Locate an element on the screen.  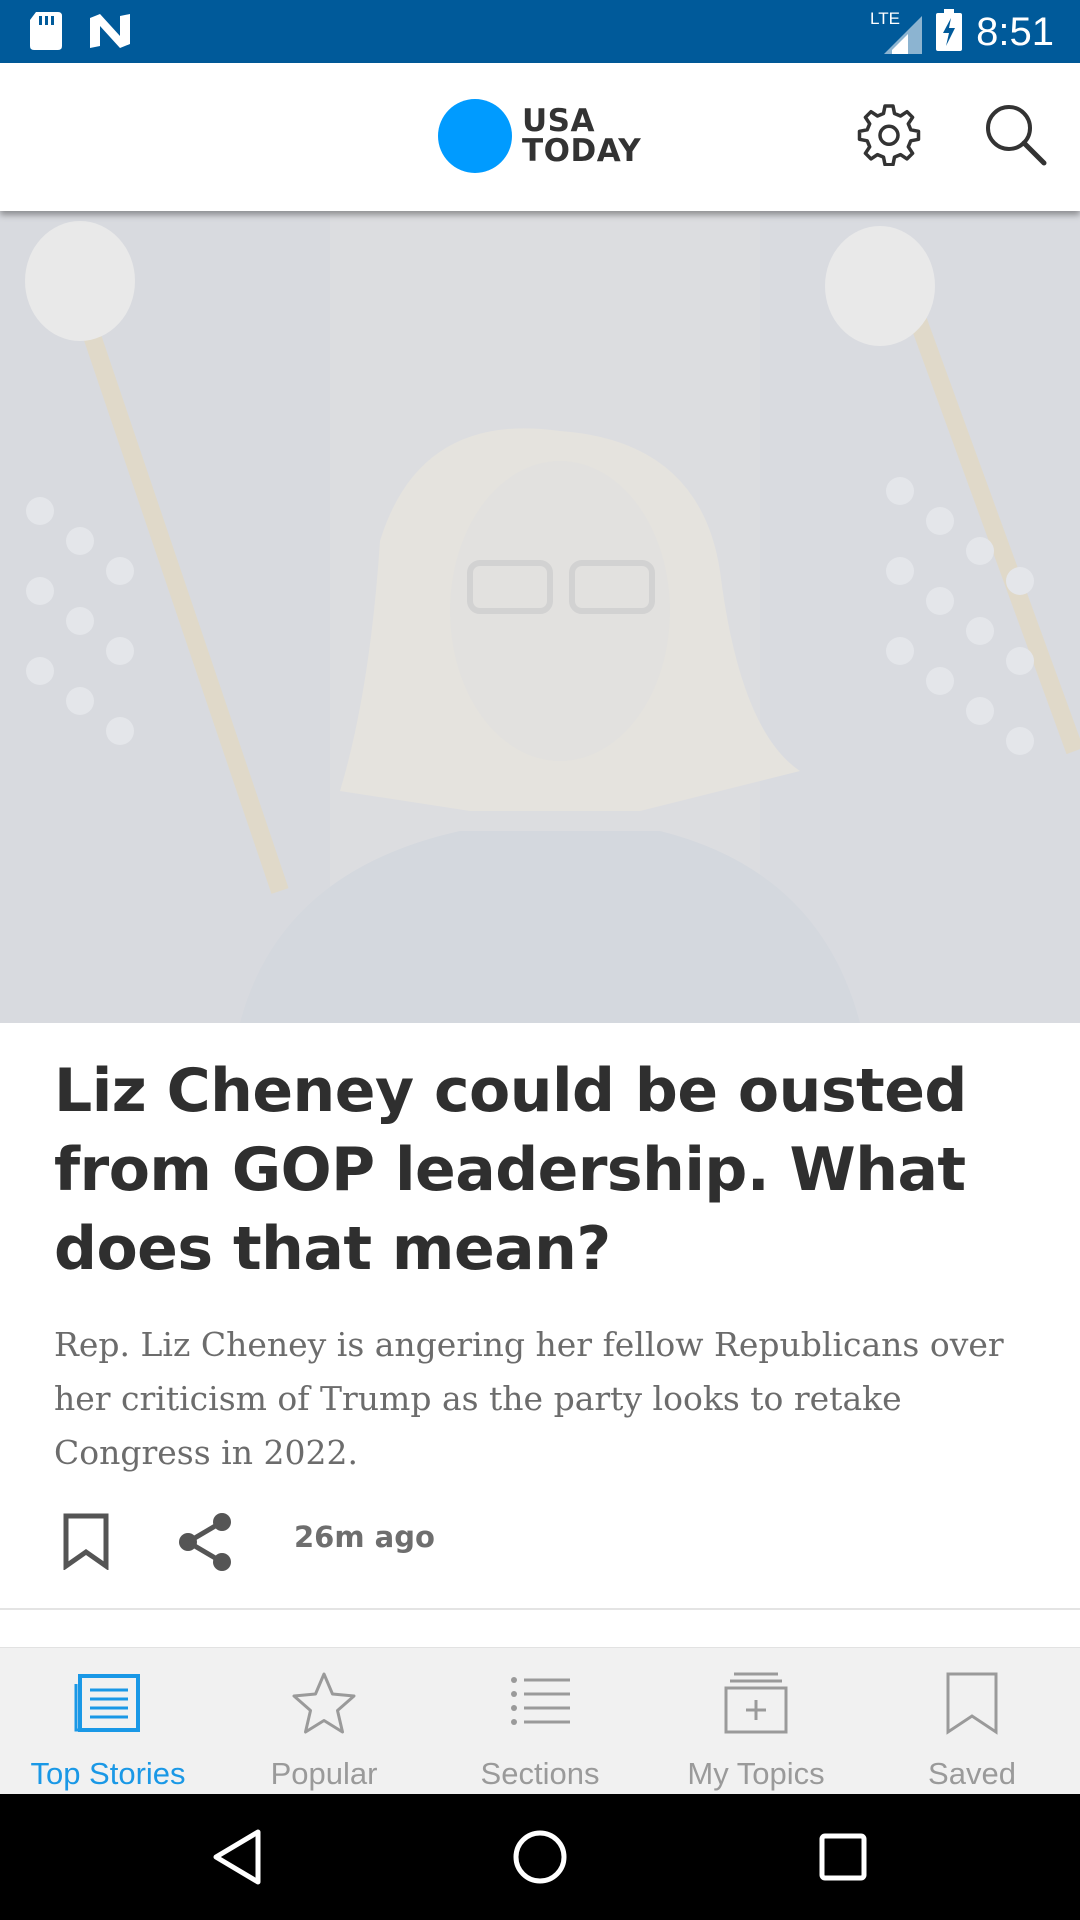
logo-line2: TODAY is located at coordinates (582, 151).